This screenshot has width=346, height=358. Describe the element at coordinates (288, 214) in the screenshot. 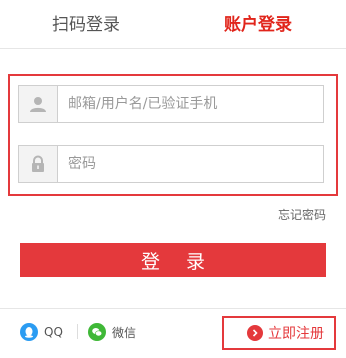

I see `forgot-password-link: 忘记密码` at that location.